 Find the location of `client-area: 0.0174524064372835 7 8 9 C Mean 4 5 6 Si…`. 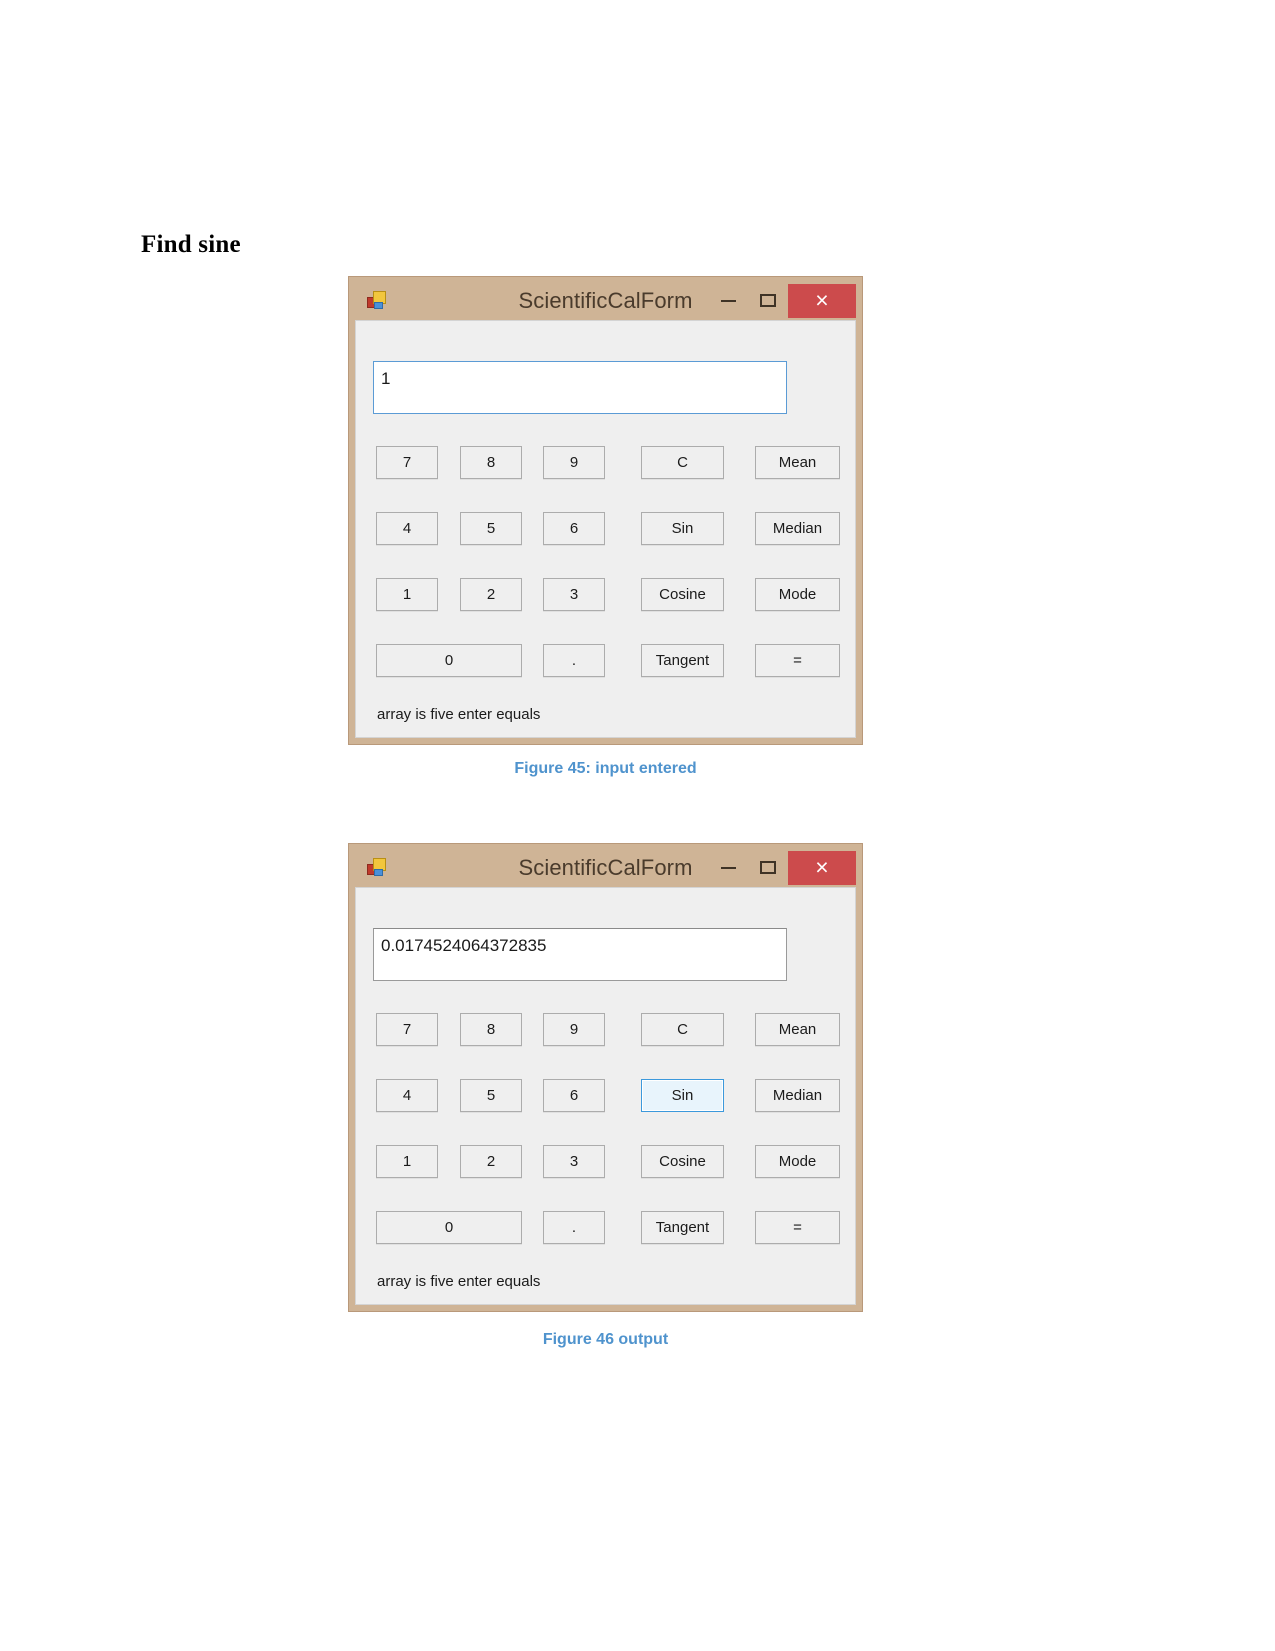

client-area: 0.0174524064372835 7 8 9 C Mean 4 5 6 Si… is located at coordinates (605, 1096).